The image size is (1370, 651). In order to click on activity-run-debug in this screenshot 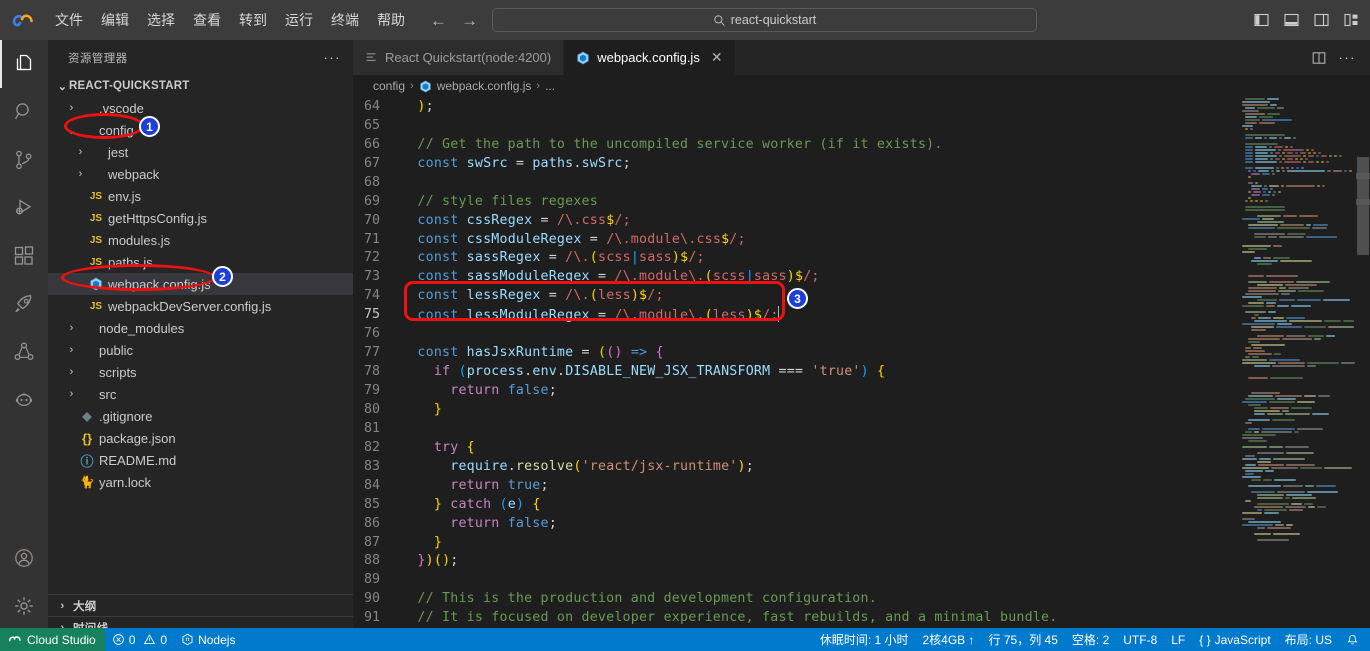, I will do `click(24, 208)`.